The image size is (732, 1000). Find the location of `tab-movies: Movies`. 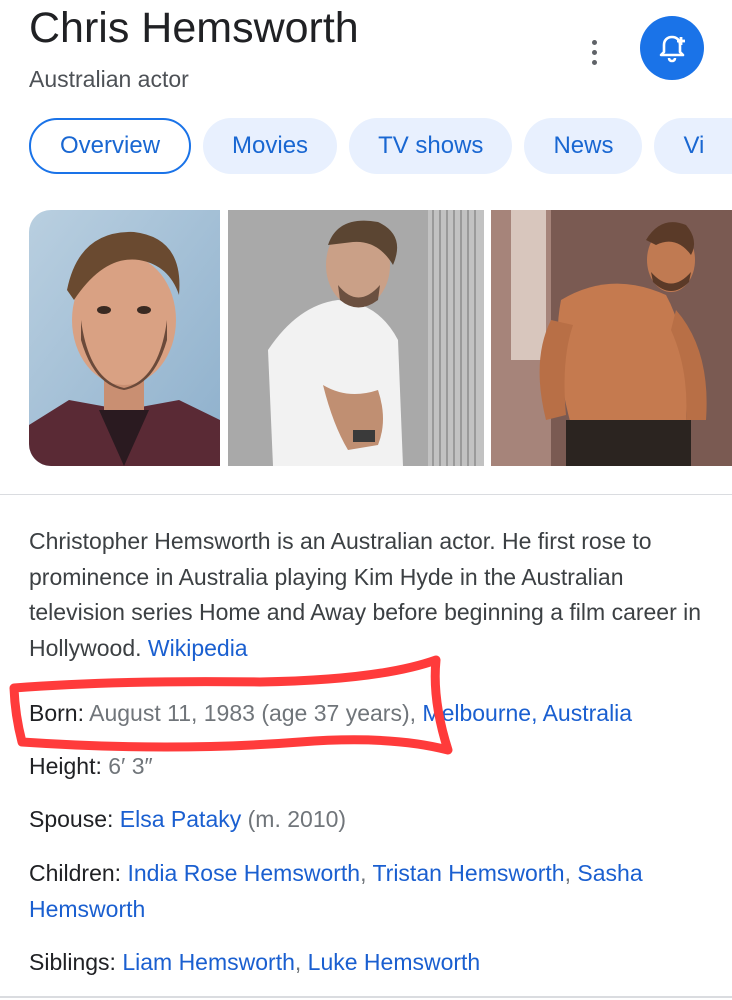

tab-movies: Movies is located at coordinates (270, 146).